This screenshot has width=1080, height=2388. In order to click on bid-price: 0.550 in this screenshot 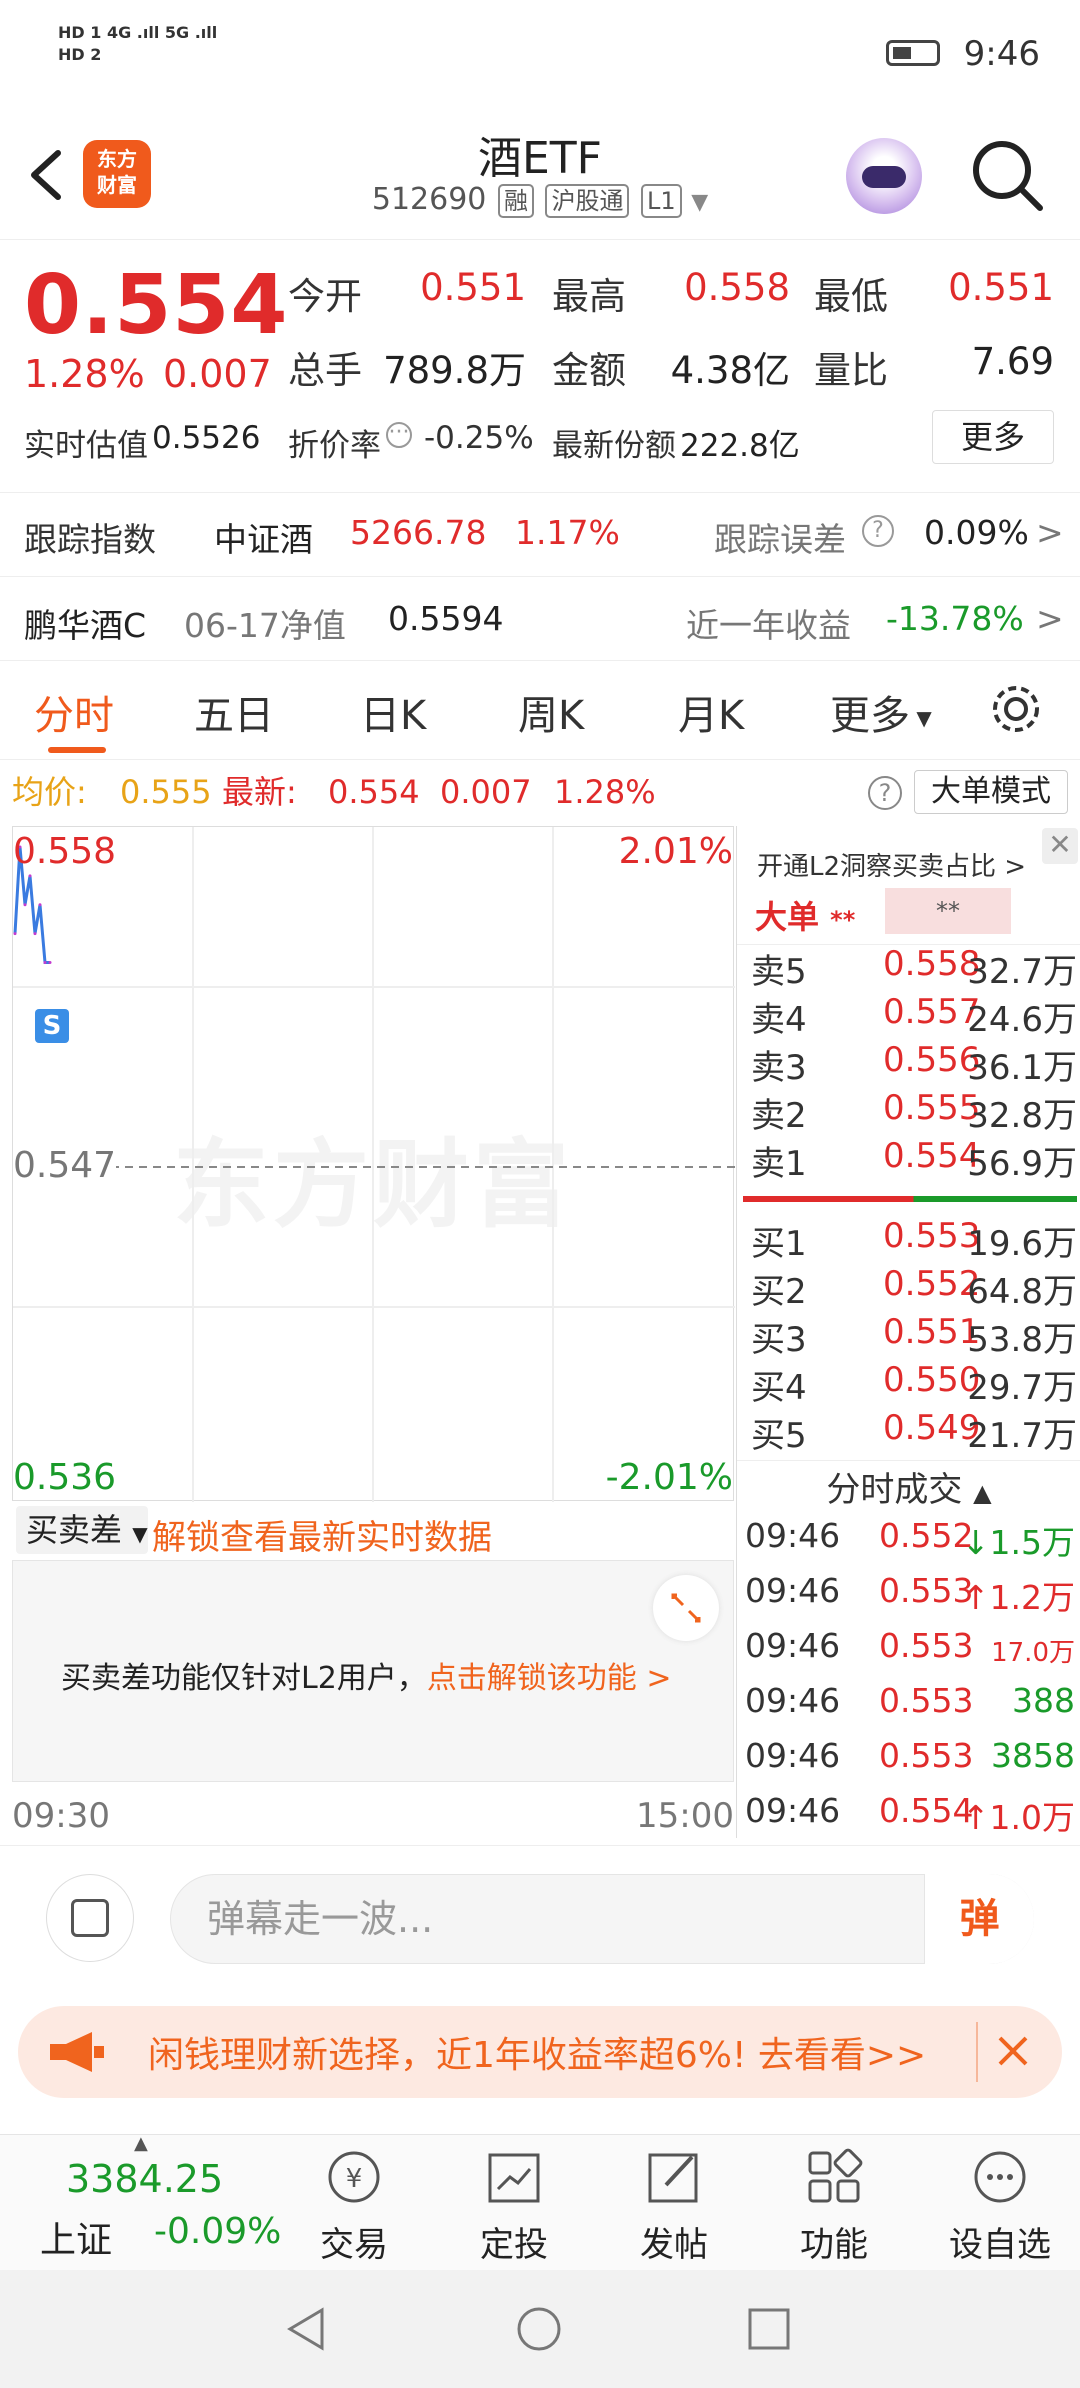, I will do `click(932, 1380)`.